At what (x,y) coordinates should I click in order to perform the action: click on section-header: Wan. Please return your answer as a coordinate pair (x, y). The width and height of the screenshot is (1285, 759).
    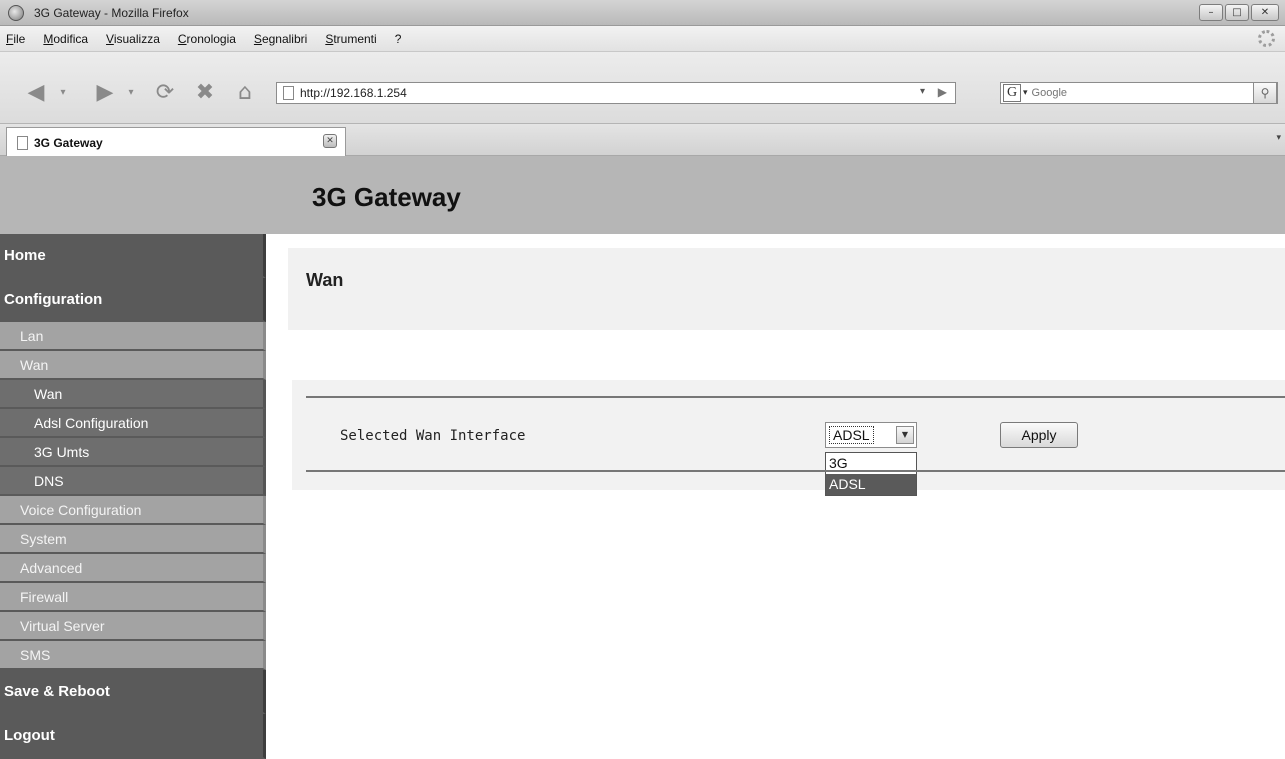
    Looking at the image, I should click on (786, 289).